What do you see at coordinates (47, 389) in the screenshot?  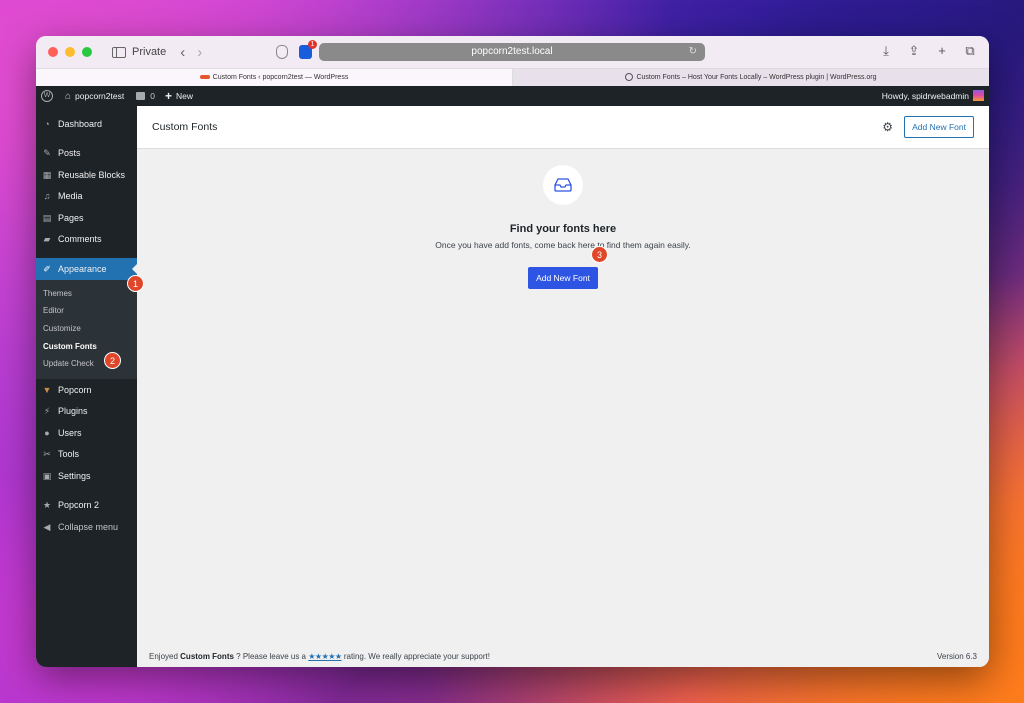 I see `popcorn-icon: ▼` at bounding box center [47, 389].